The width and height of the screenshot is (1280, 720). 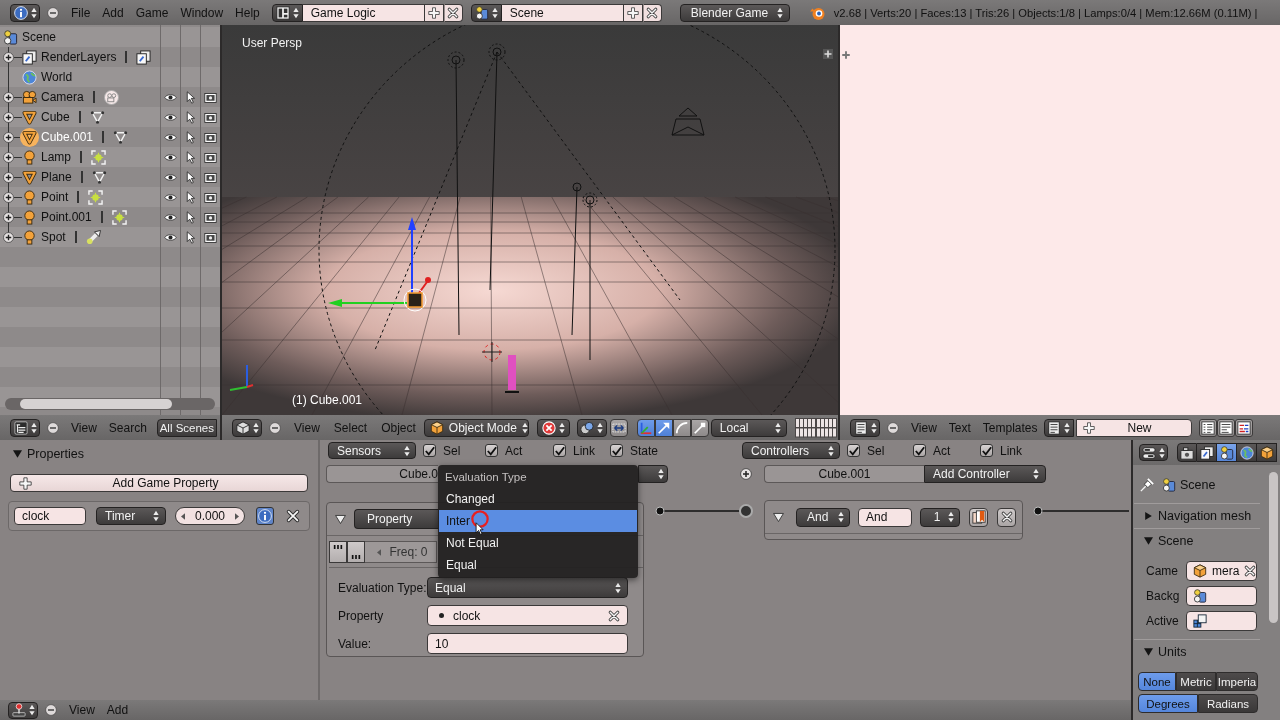 I want to click on delete-icon, so click(x=293, y=516).